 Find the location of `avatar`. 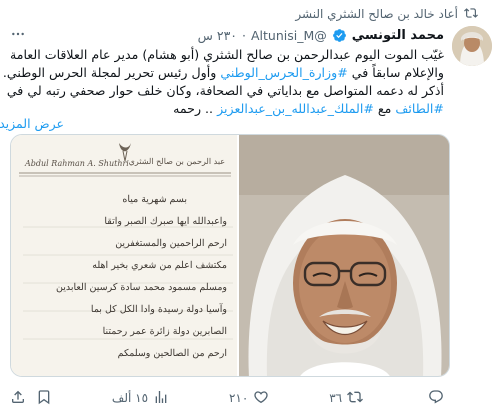

avatar is located at coordinates (472, 46).